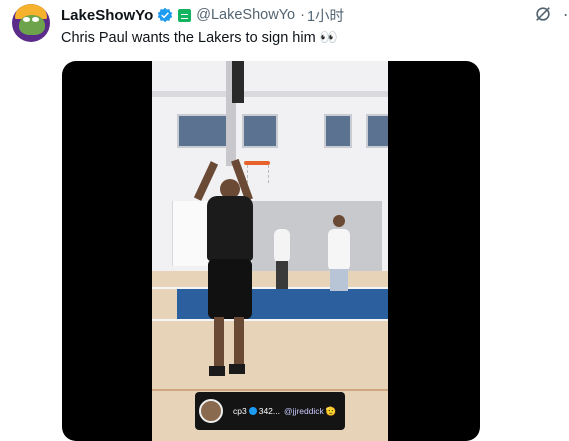 This screenshot has height=441, width=569. I want to click on timestamp: 1小时, so click(325, 15).